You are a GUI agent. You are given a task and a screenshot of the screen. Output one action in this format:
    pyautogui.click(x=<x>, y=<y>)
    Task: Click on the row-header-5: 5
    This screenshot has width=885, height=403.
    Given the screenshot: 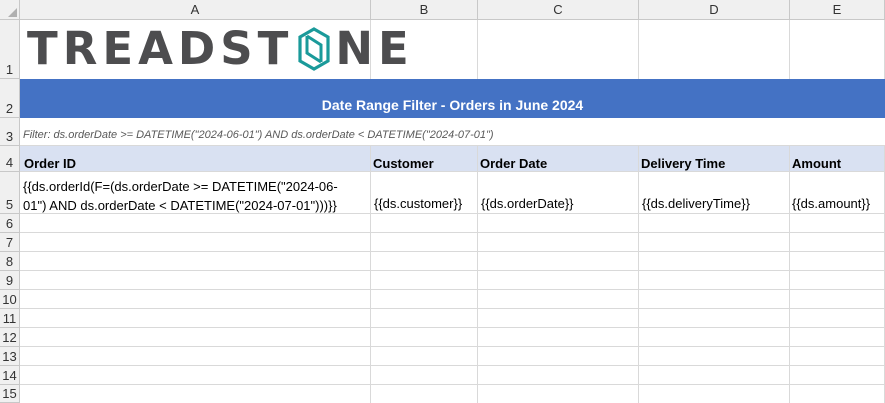 What is the action you would take?
    pyautogui.click(x=10, y=193)
    